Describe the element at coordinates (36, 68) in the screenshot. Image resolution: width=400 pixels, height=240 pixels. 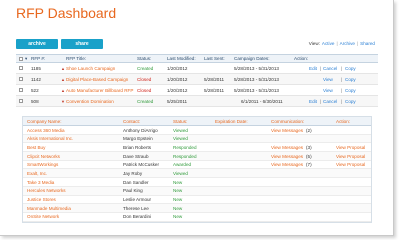
I see `rfp-number: 1185` at that location.